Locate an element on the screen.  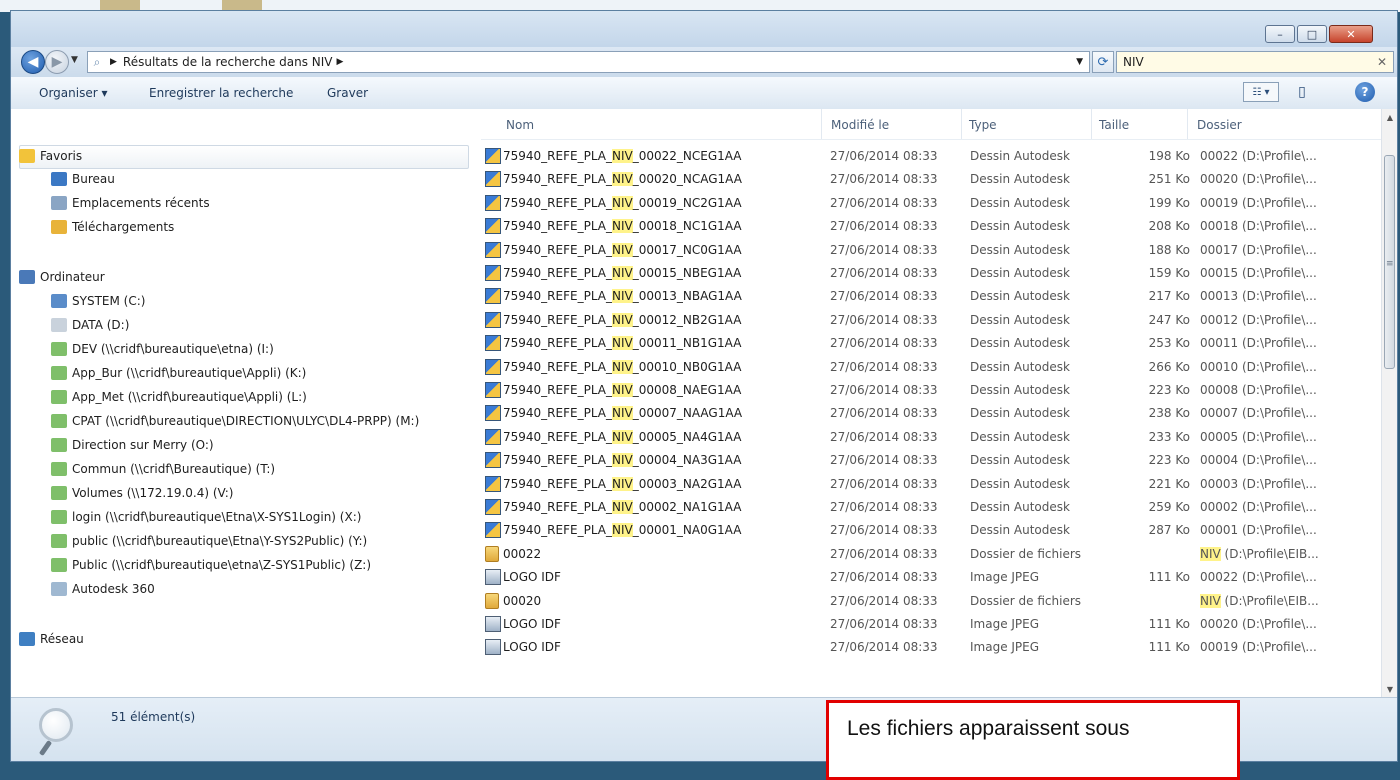
nav-drive-item: Direction sur Merry (O:) is located at coordinates (132, 445).